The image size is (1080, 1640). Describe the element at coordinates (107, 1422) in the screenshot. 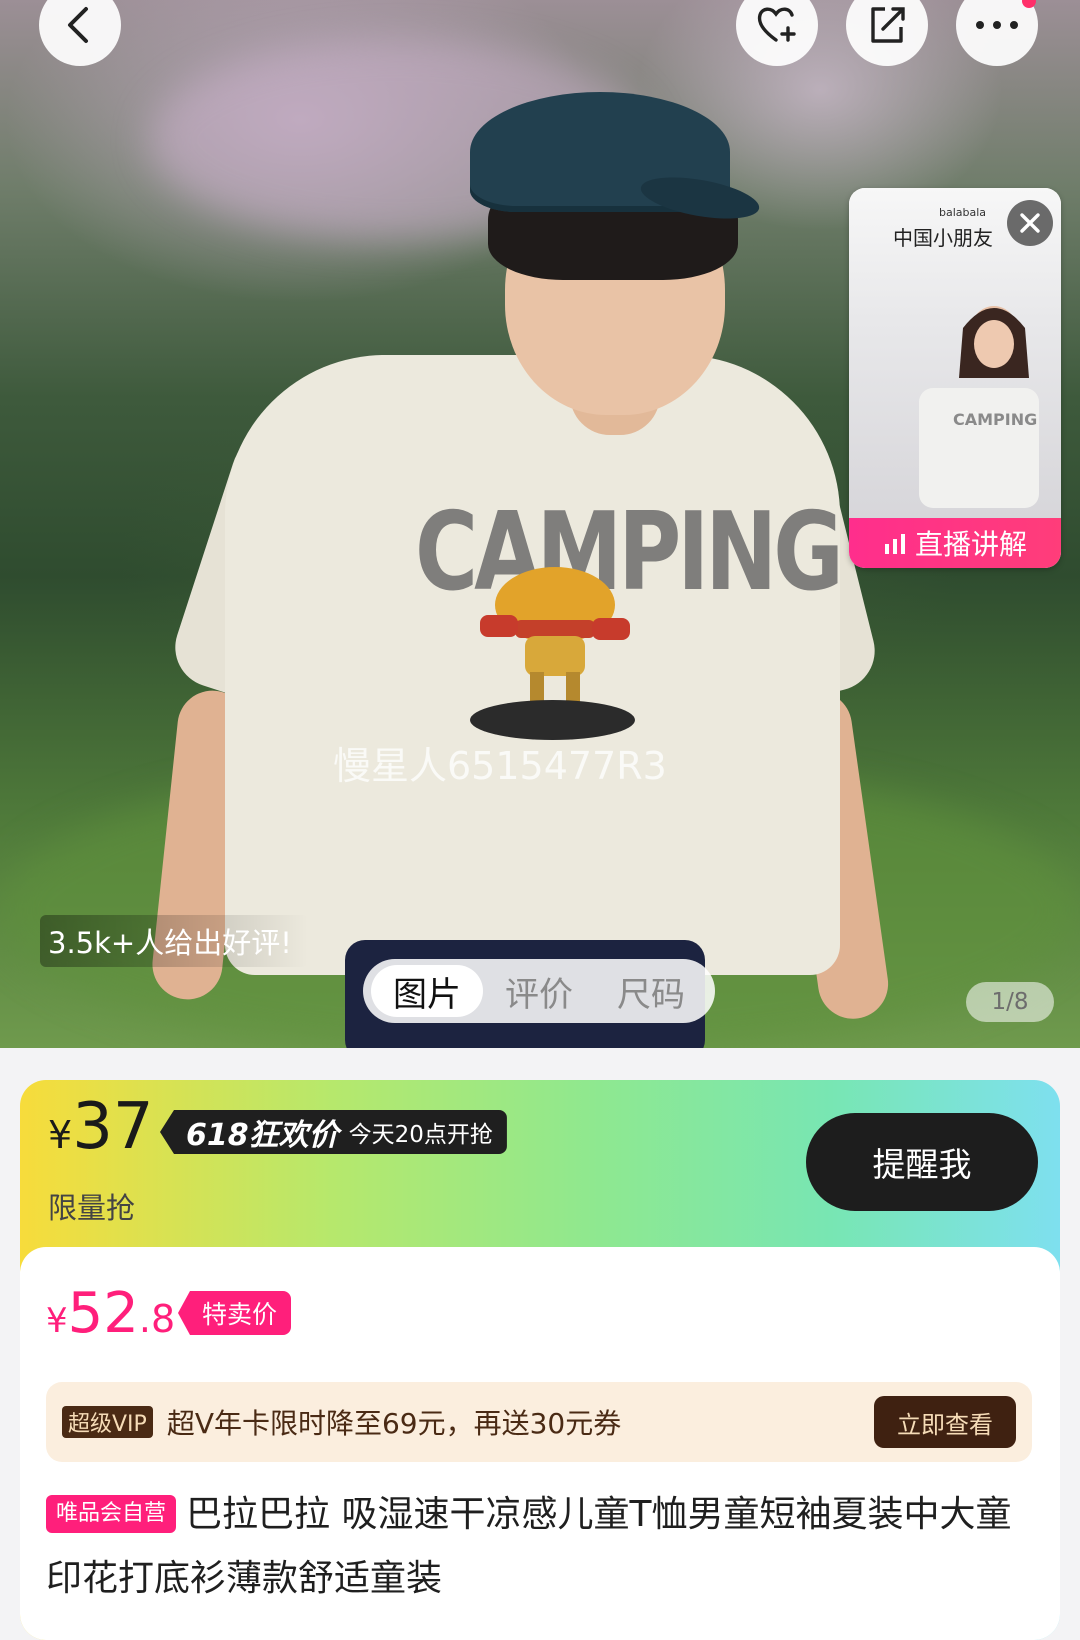

I see `vip-badge: 超级VIP` at that location.